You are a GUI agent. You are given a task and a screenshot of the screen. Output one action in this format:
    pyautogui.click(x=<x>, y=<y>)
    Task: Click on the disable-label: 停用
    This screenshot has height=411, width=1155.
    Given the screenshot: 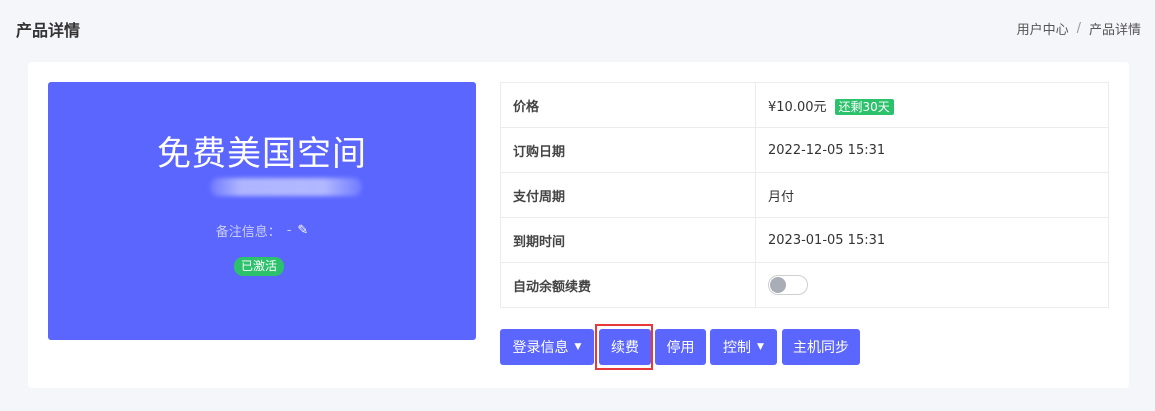 What is the action you would take?
    pyautogui.click(x=680, y=348)
    